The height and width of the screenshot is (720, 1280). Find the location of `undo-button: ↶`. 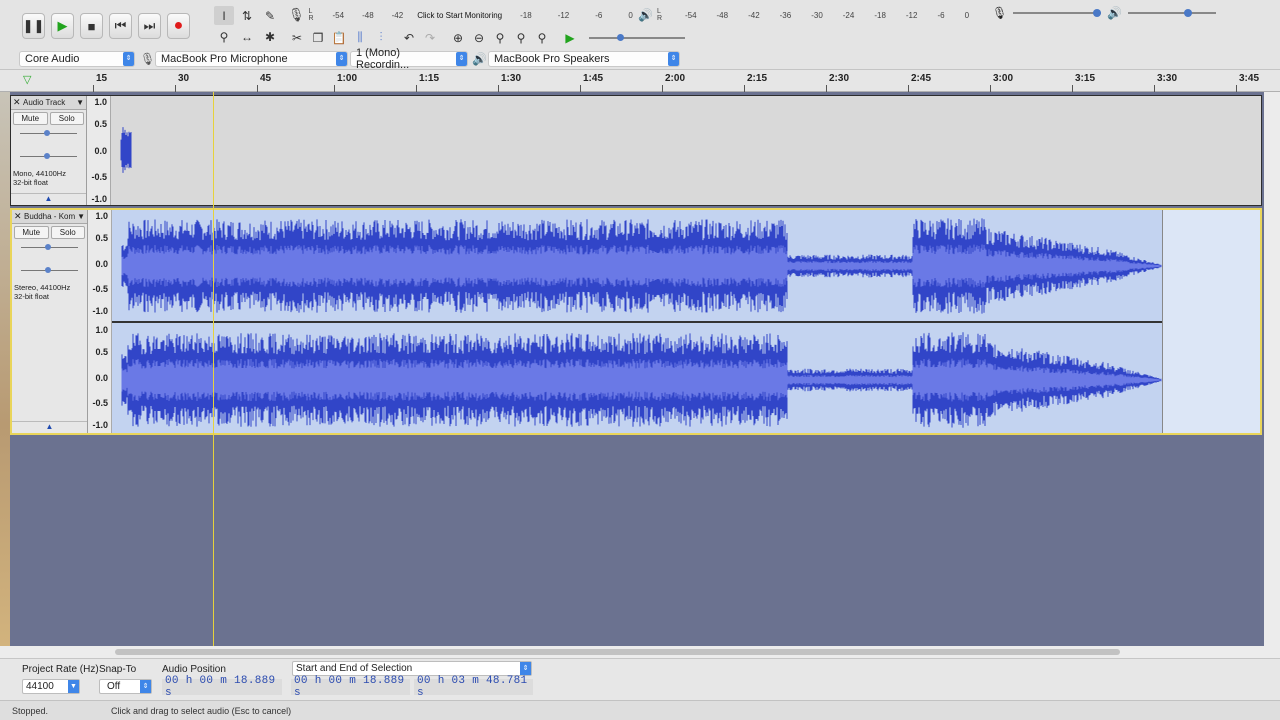

undo-button: ↶ is located at coordinates (409, 37).